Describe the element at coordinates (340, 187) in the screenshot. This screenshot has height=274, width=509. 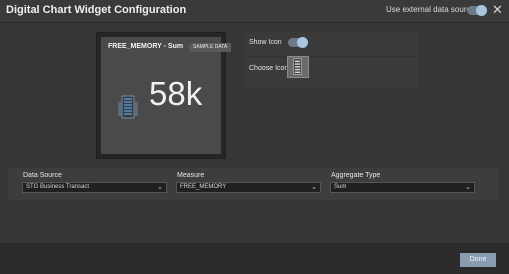
I see `aggregate-type-value: Sum` at that location.